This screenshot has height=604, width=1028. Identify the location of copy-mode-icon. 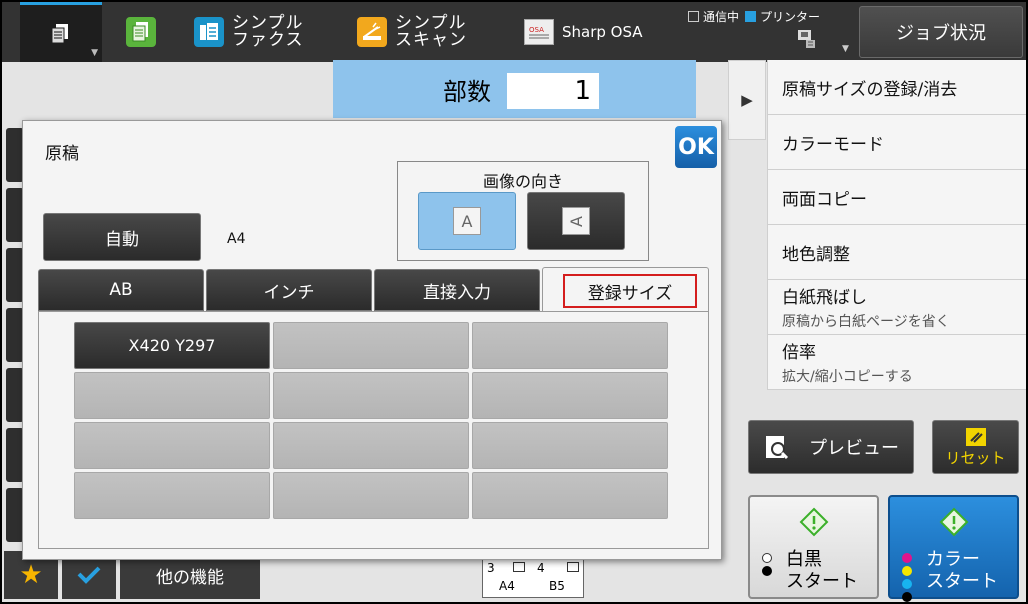
(59, 33).